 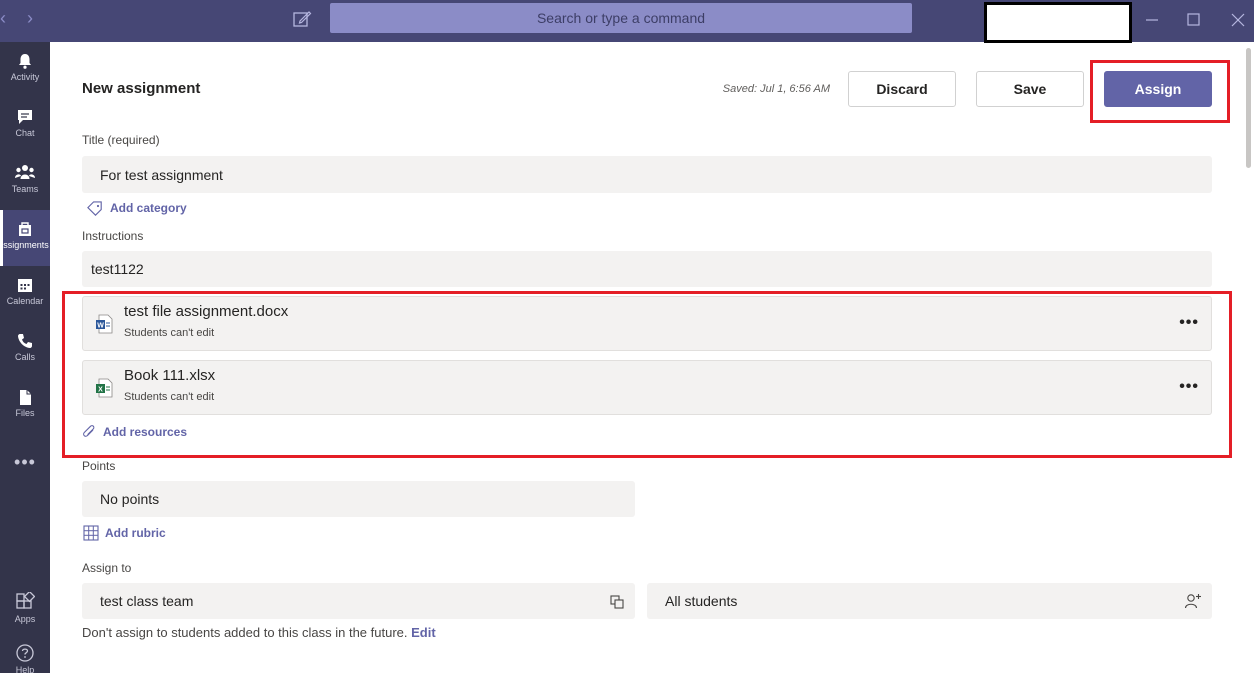 What do you see at coordinates (617, 602) in the screenshot?
I see `class-picker-icon` at bounding box center [617, 602].